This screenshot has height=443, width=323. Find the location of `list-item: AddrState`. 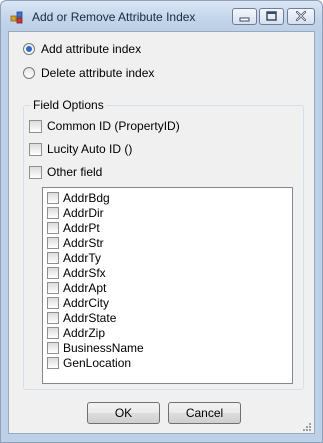

list-item: AddrState is located at coordinates (81, 318).